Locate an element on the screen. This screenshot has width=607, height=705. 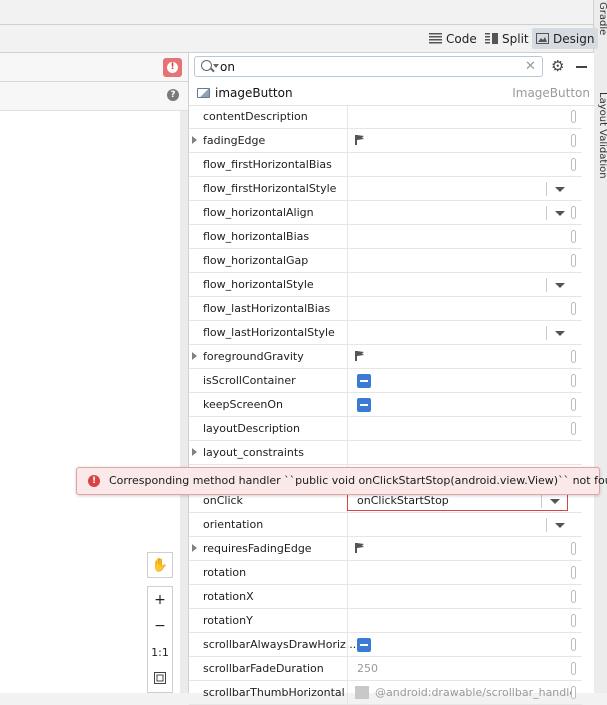
attribute-name: rotationY is located at coordinates (228, 620).